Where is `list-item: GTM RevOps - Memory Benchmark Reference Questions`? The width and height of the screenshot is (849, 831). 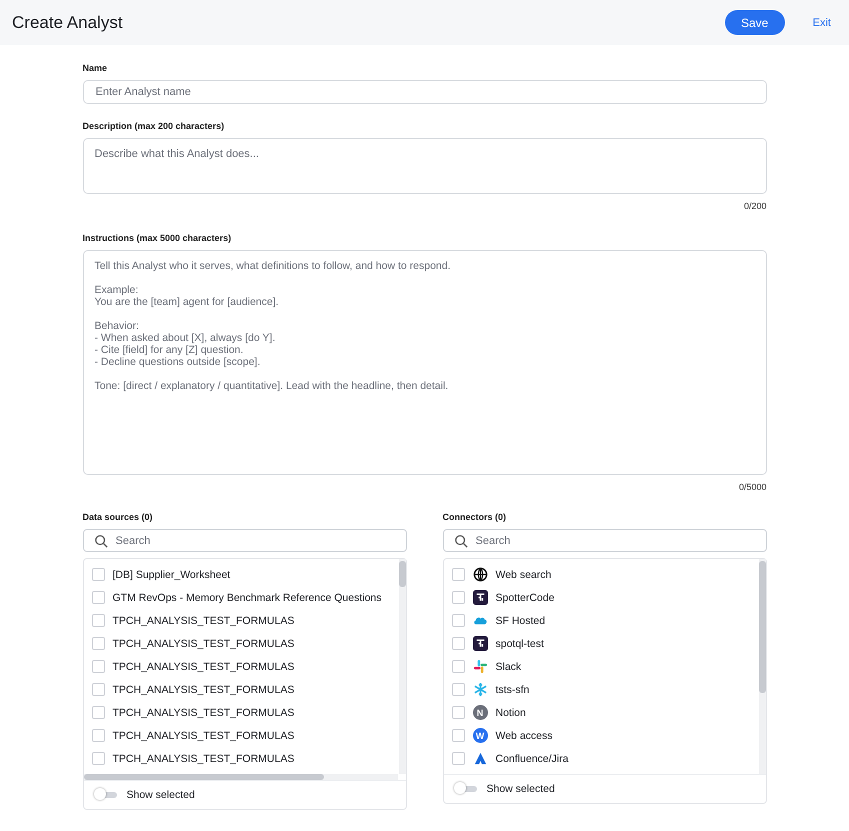 list-item: GTM RevOps - Memory Benchmark Reference Questions is located at coordinates (247, 598).